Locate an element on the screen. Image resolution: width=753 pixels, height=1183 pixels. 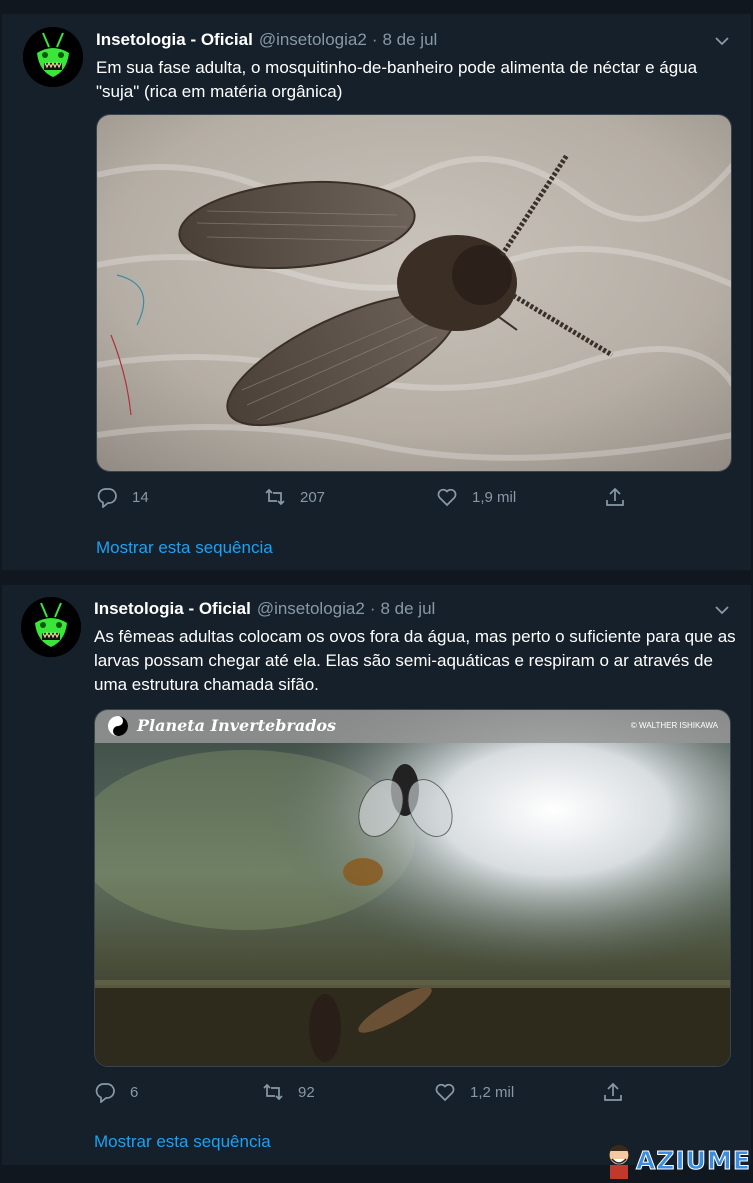
like-count: 1,2 mil is located at coordinates (492, 1092).